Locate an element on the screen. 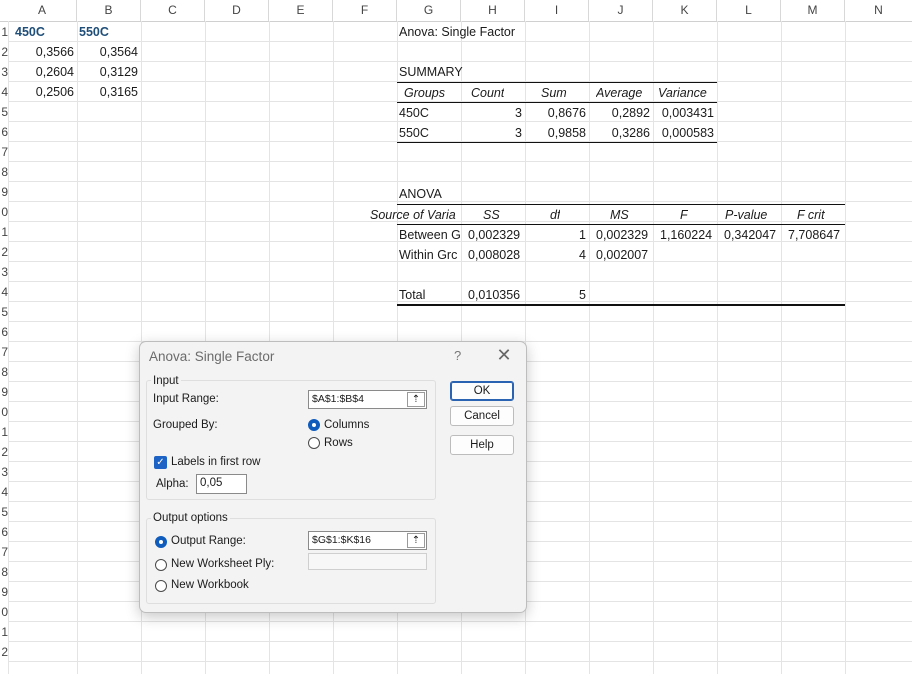 The width and height of the screenshot is (912, 674). summary-group-550c: 550C is located at coordinates (414, 133).